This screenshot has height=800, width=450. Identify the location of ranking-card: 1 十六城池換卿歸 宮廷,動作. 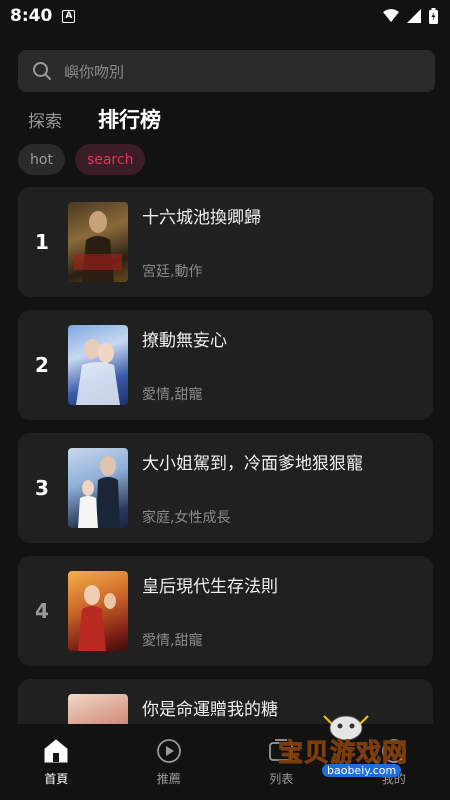
(225, 242).